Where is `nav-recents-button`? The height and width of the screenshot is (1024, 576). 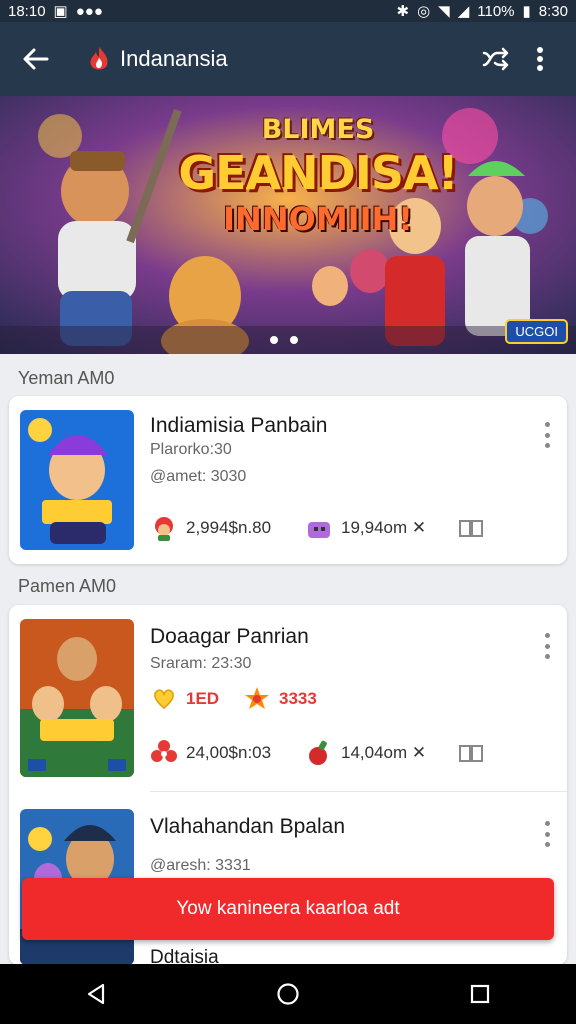
nav-recents-button is located at coordinates (480, 994).